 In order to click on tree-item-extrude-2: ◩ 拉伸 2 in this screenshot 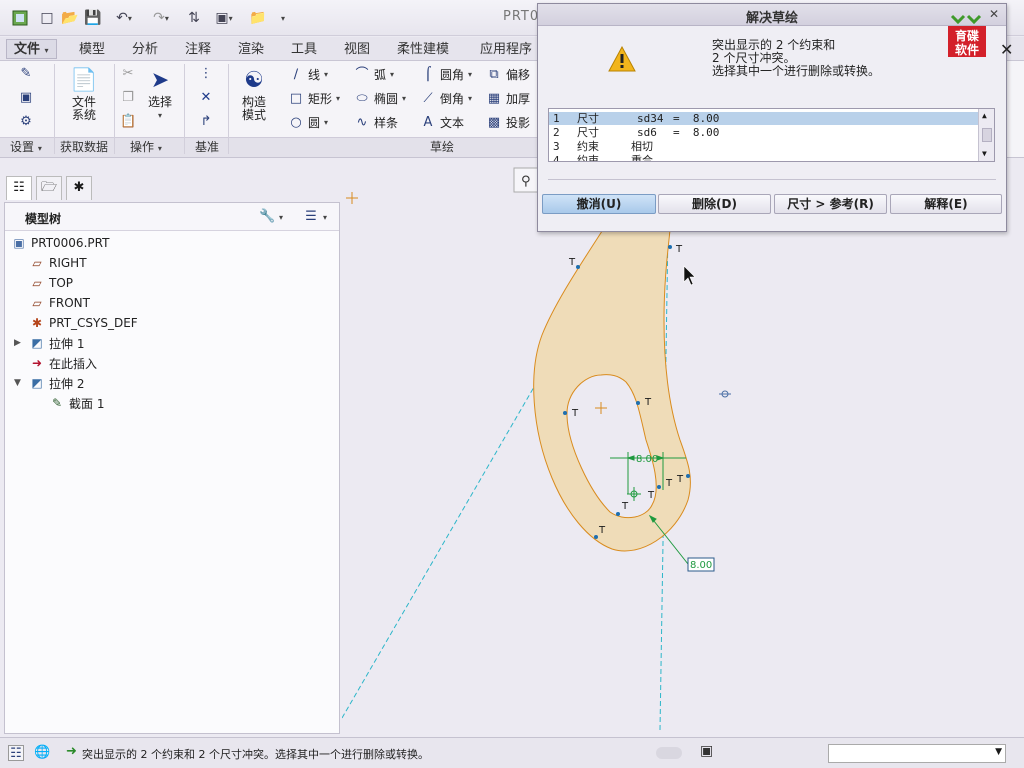, I will do `click(56, 383)`.